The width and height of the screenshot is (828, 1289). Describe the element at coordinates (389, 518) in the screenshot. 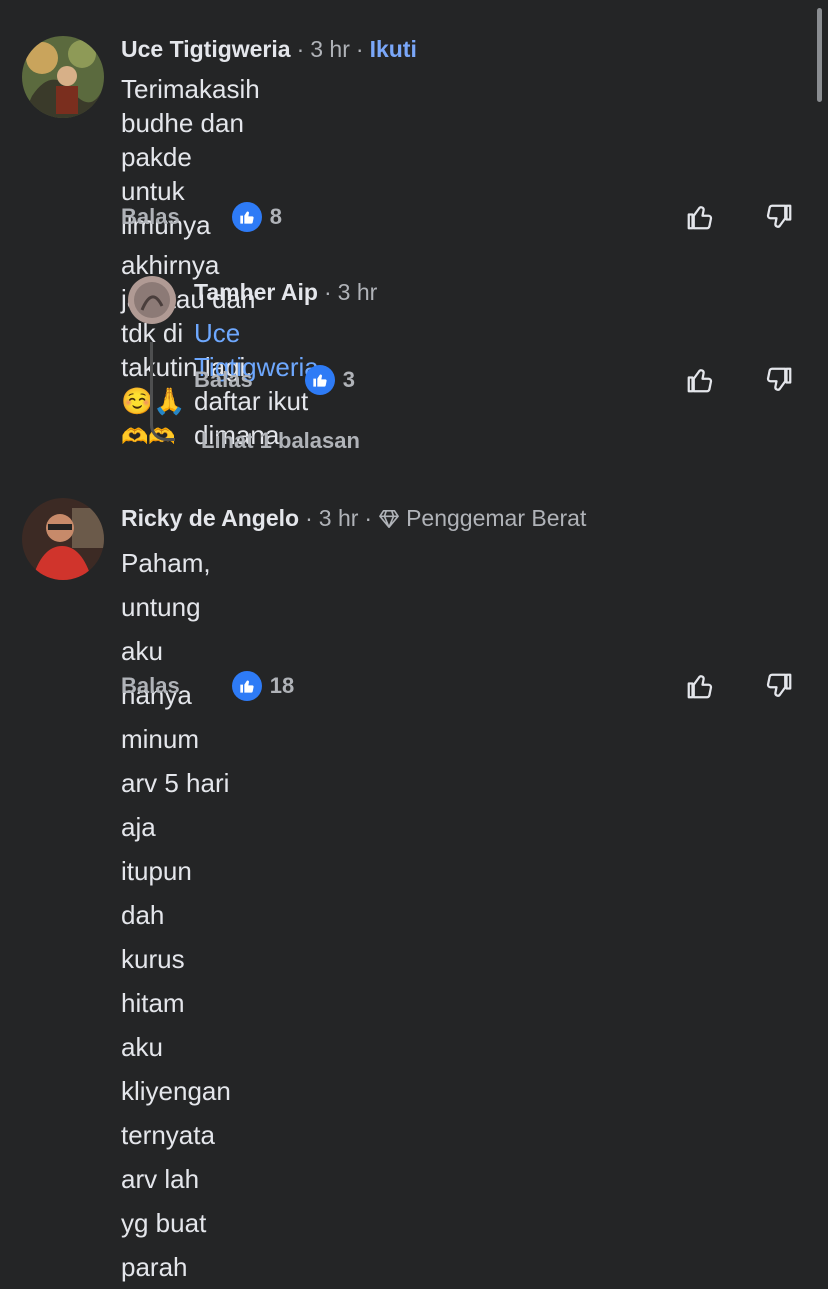

I see `diamond-icon` at that location.